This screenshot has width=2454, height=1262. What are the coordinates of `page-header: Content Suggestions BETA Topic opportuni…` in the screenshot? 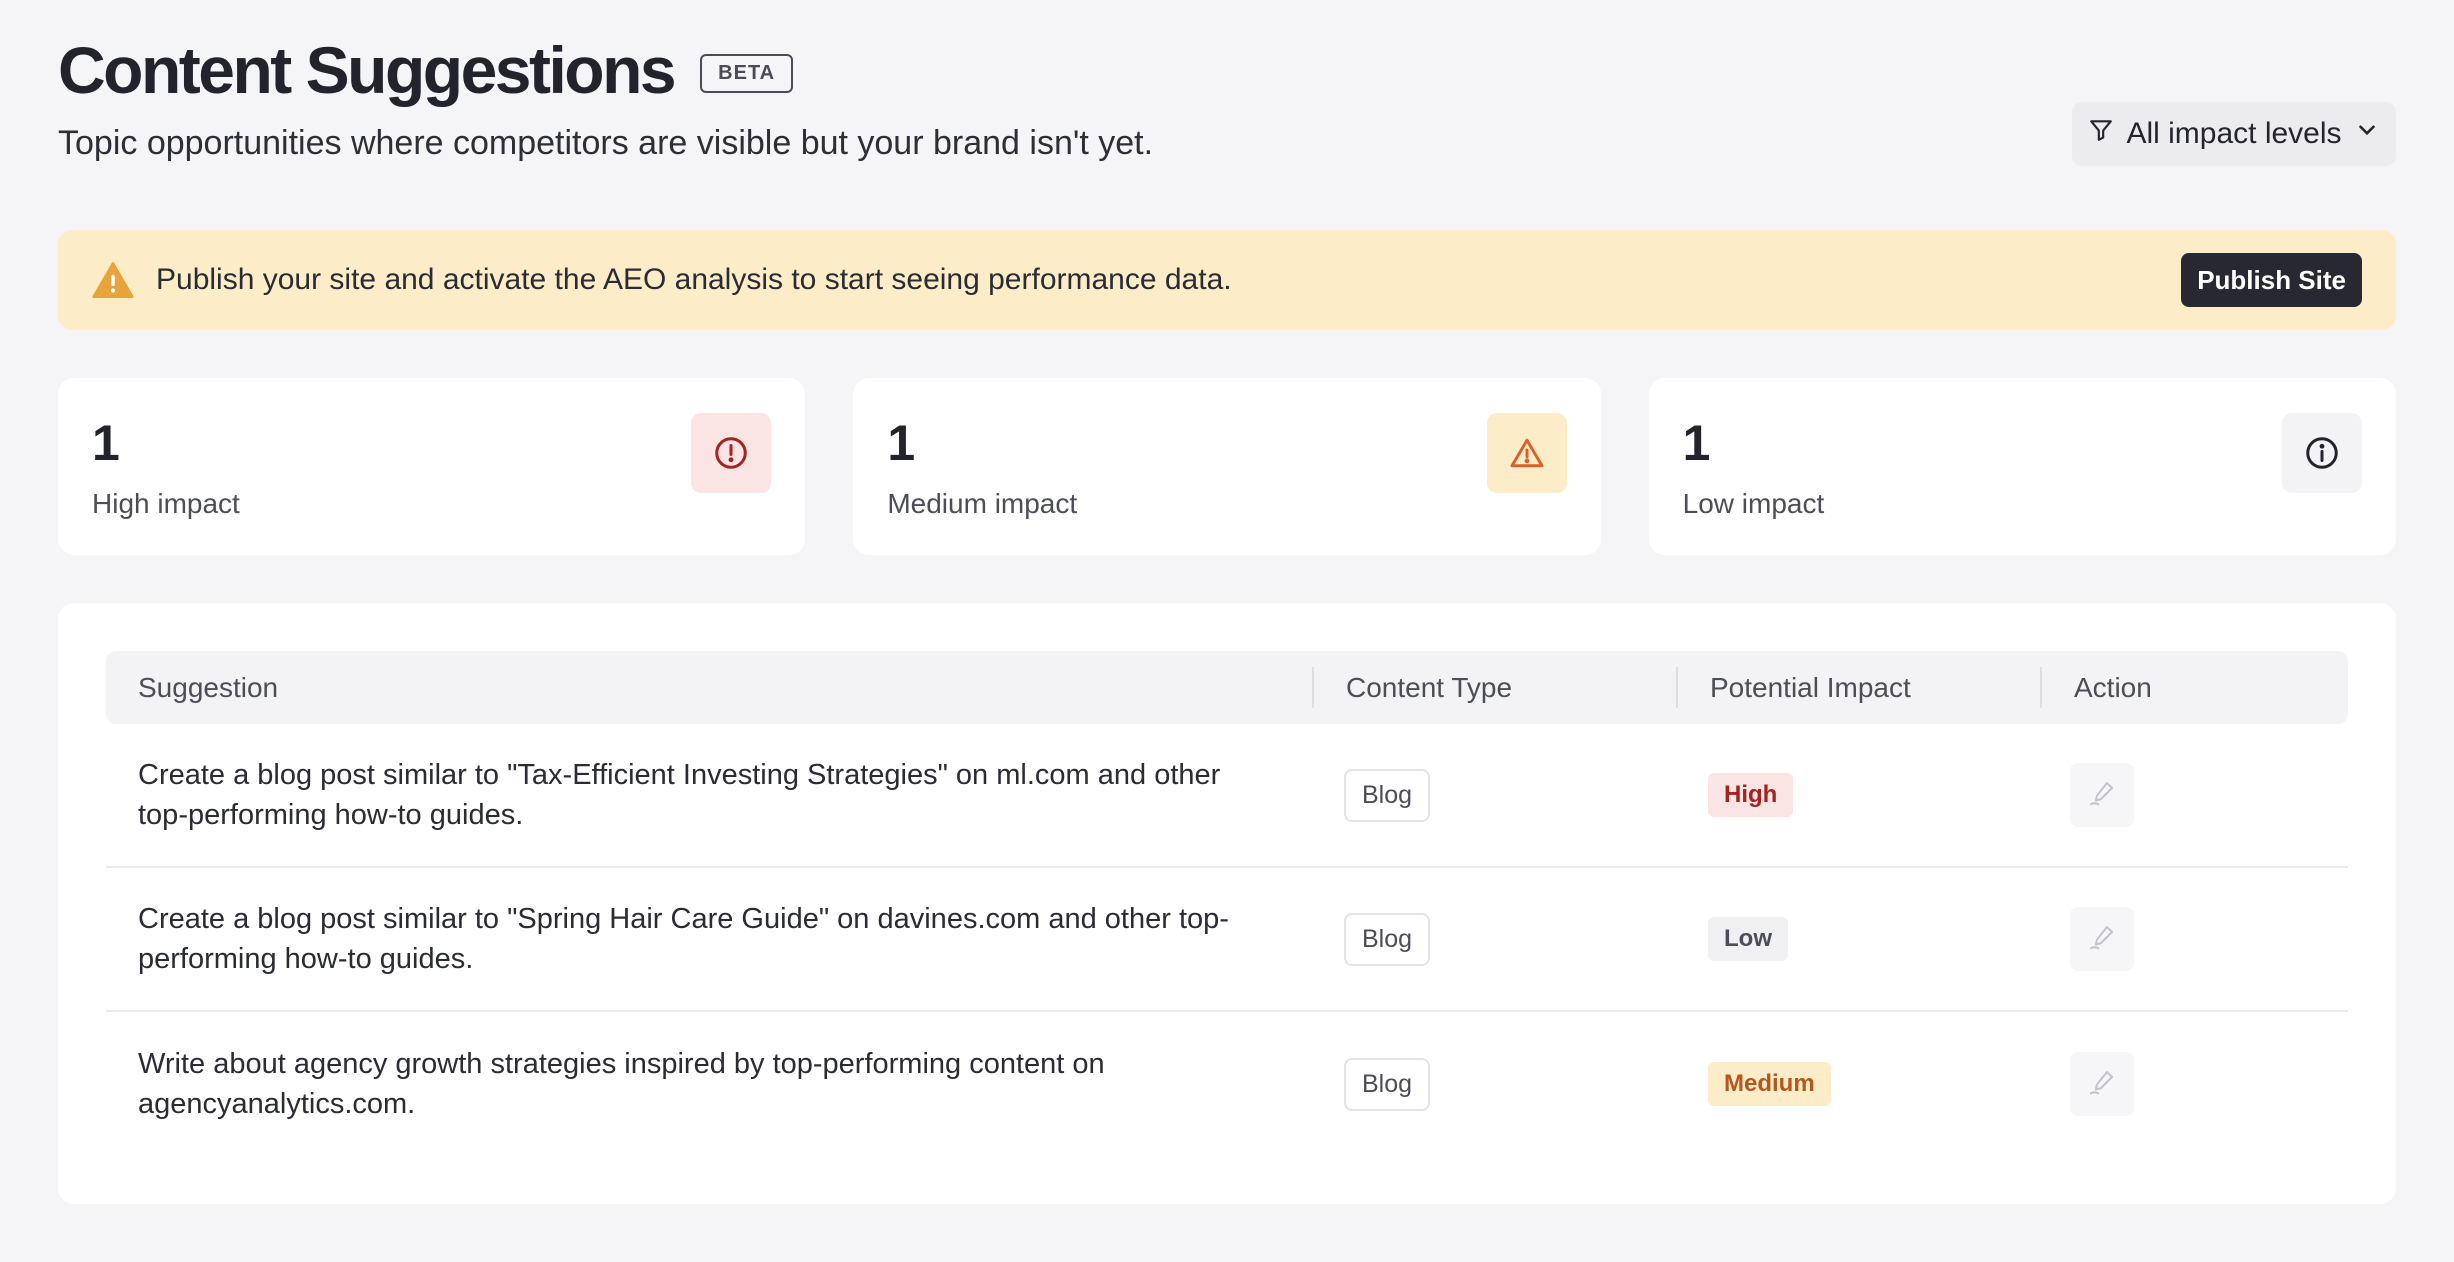 It's located at (1227, 105).